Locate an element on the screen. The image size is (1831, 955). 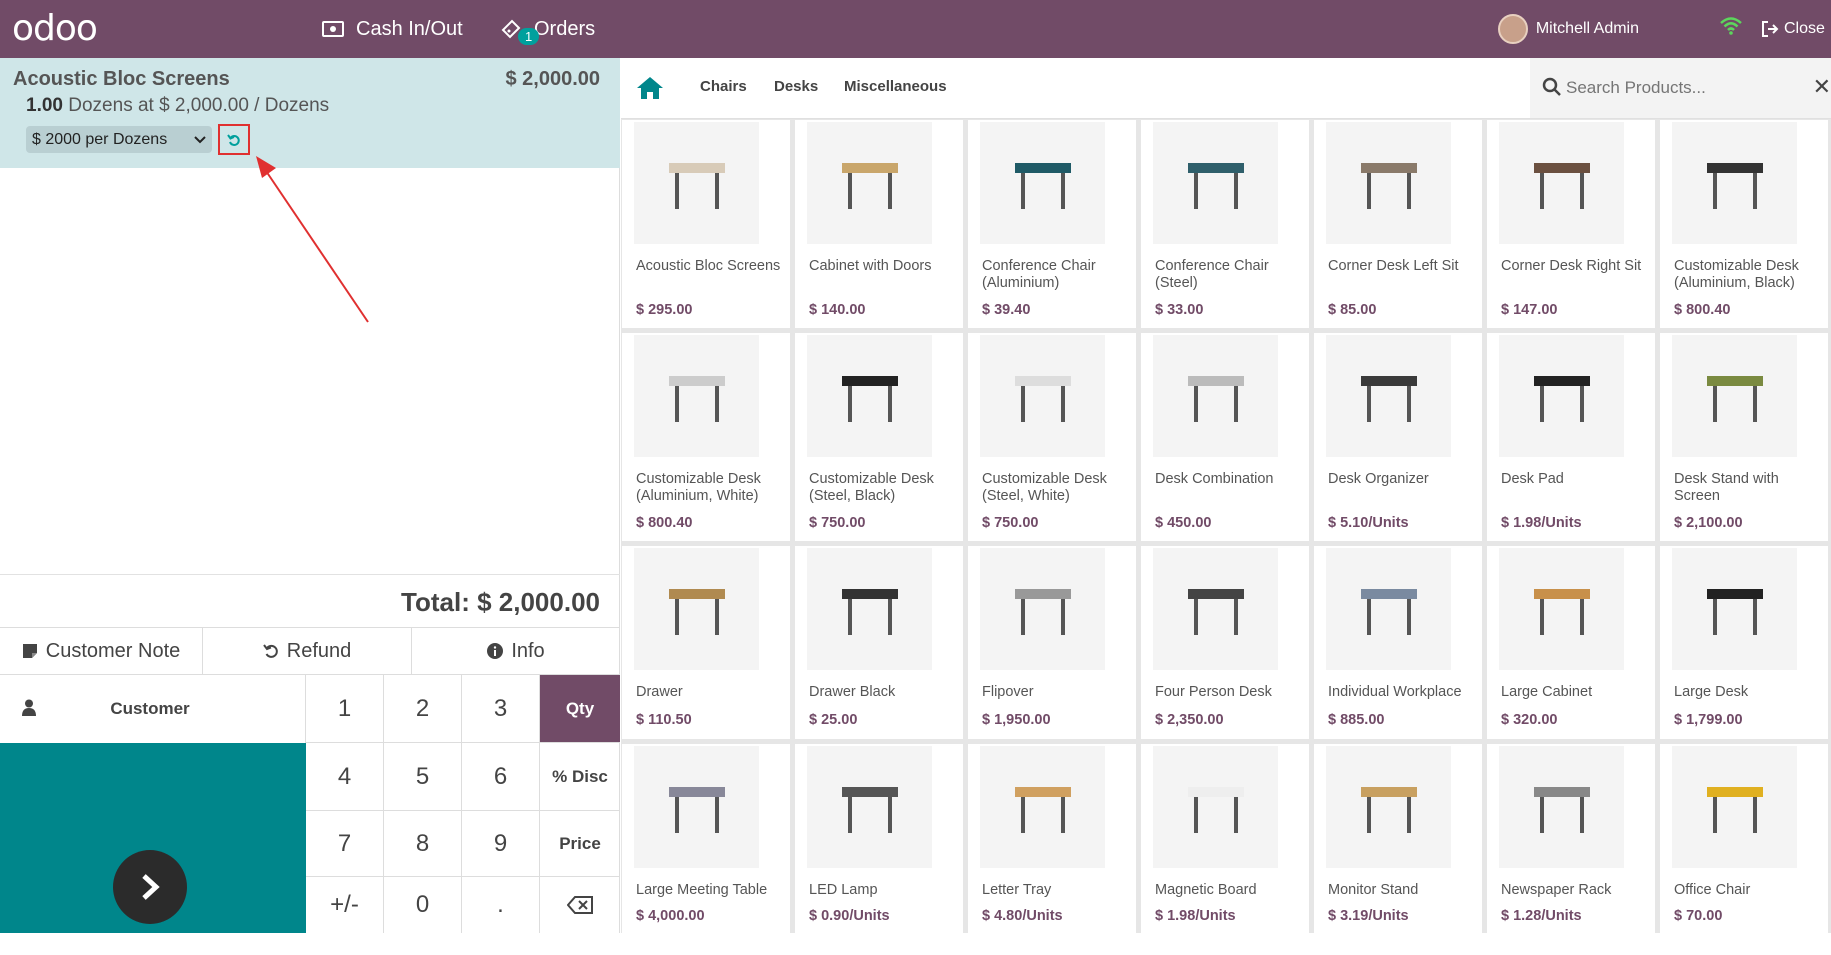
product-name: Customizable Desk (Steel, Black) is located at coordinates (871, 487).